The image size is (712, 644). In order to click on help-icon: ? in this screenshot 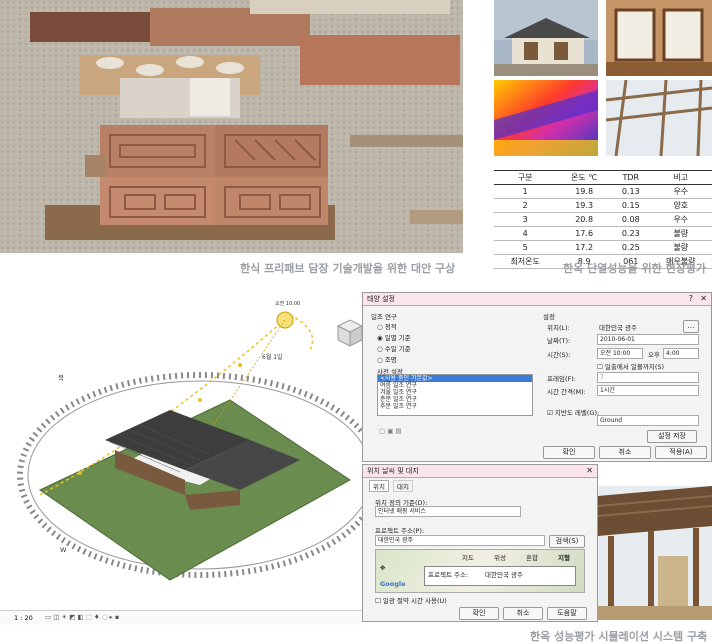, I will do `click(691, 298)`.